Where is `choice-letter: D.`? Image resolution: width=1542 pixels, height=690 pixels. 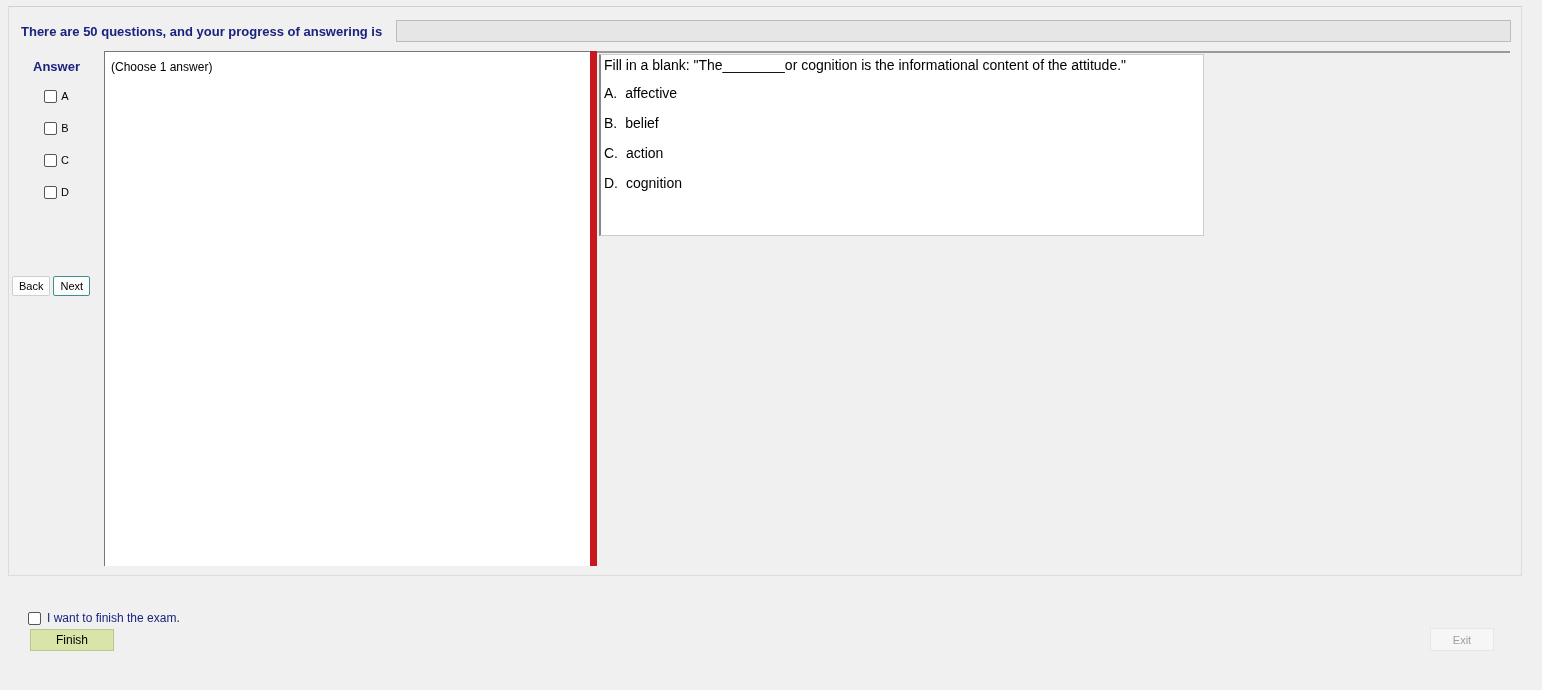
choice-letter: D. is located at coordinates (611, 183).